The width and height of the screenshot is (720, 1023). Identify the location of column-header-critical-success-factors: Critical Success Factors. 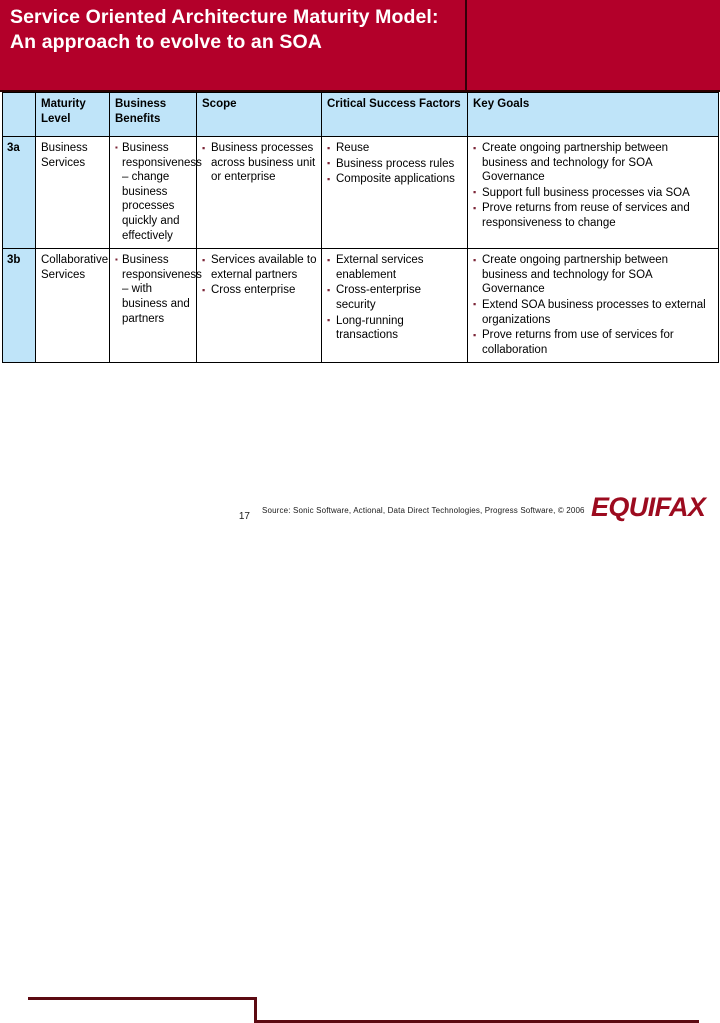
(394, 114).